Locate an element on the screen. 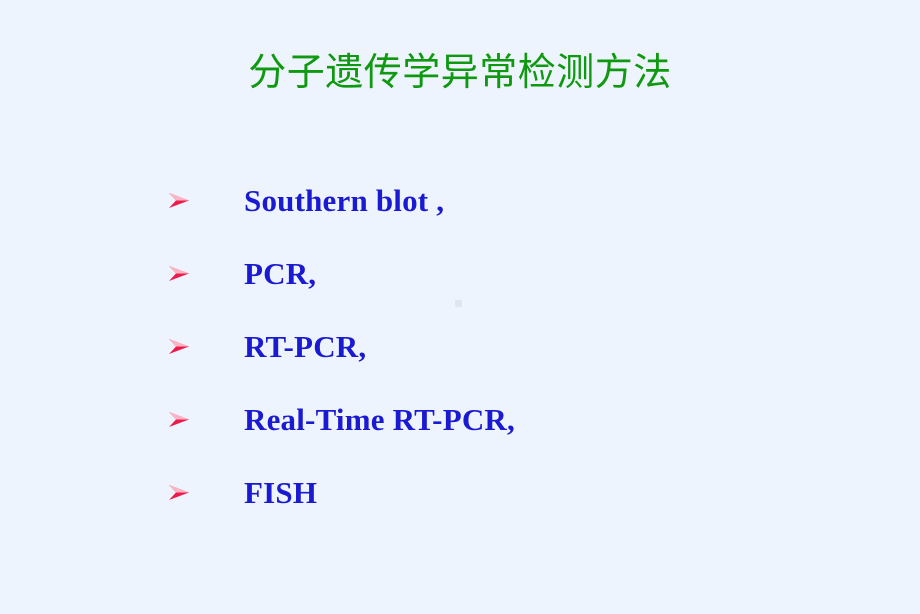 This screenshot has height=614, width=920. slide-title: 分子遗传学异常检测方法 is located at coordinates (460, 72).